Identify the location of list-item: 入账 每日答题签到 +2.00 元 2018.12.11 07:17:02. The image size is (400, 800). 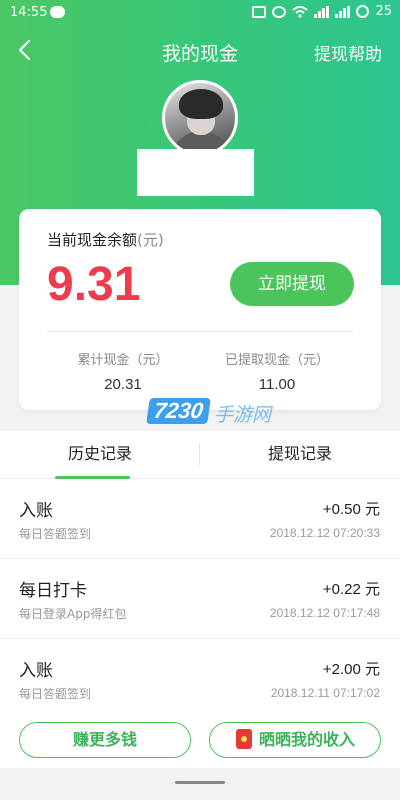
(200, 679).